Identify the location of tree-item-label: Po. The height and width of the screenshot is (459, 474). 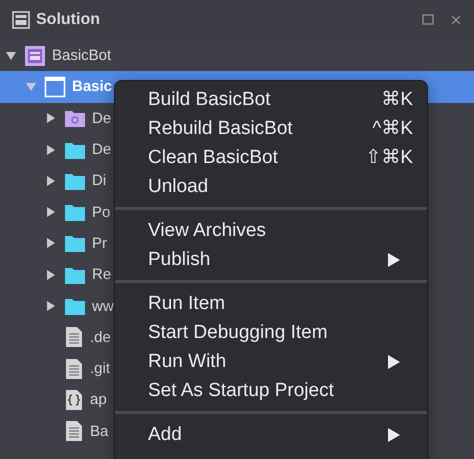
(101, 212).